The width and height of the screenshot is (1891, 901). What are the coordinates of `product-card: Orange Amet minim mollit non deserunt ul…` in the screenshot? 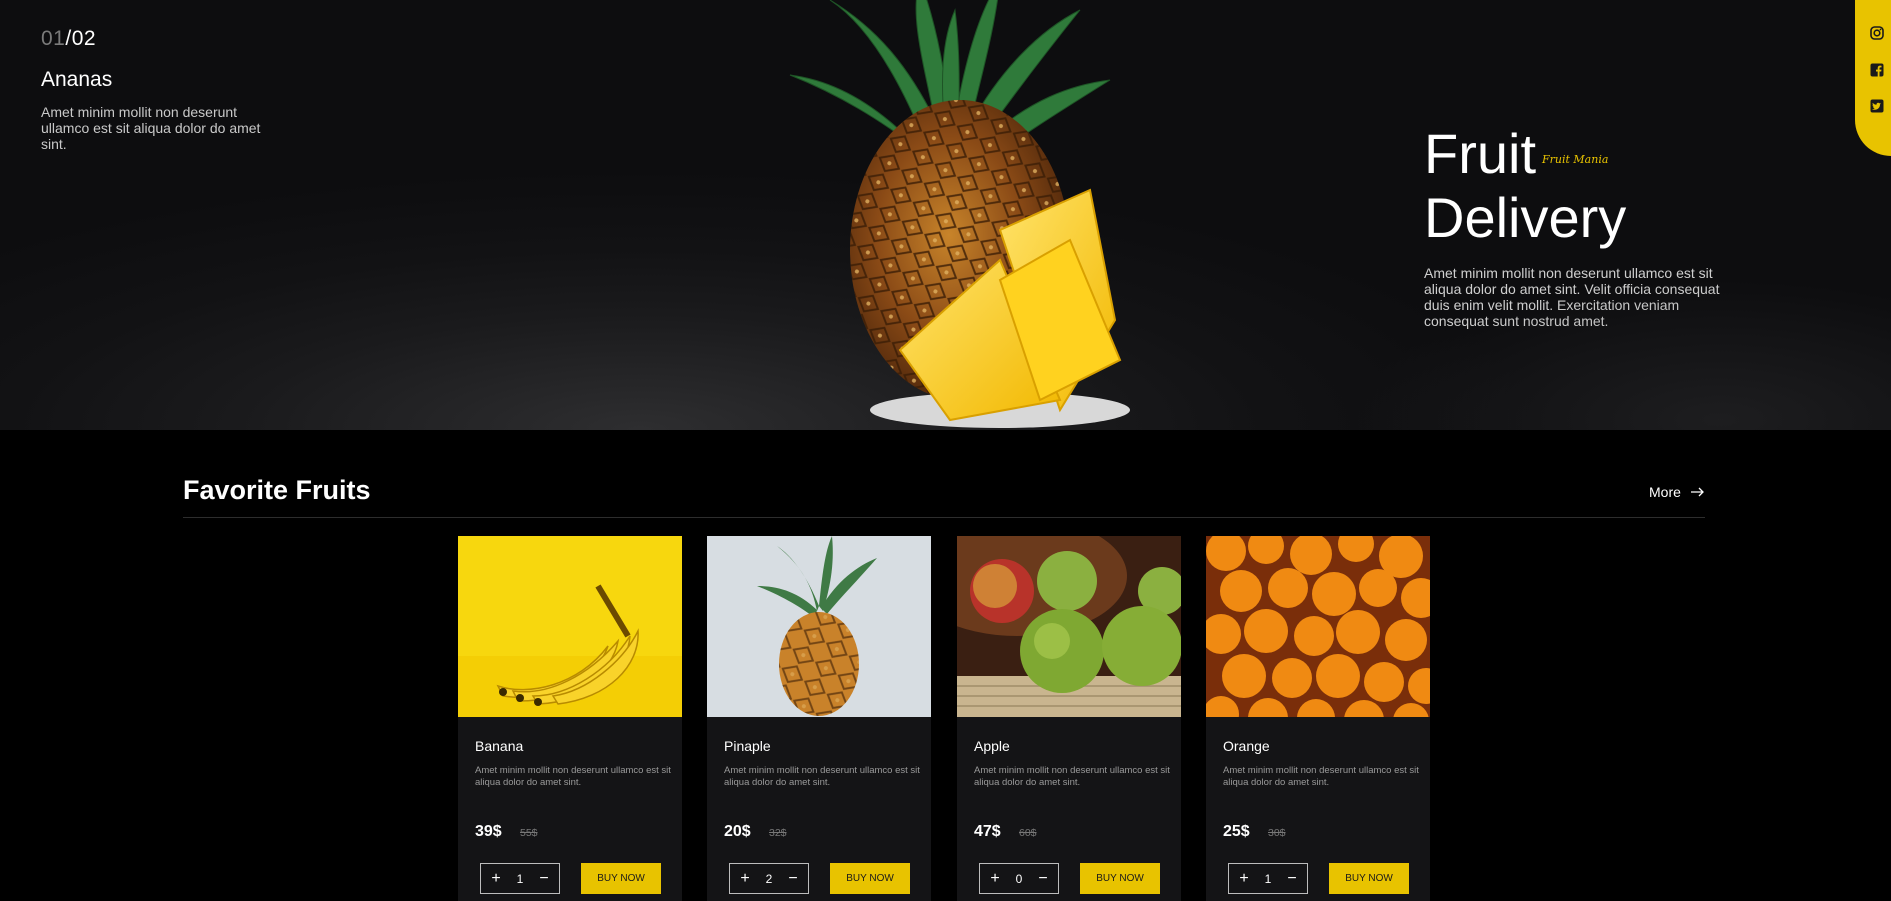 It's located at (1322, 713).